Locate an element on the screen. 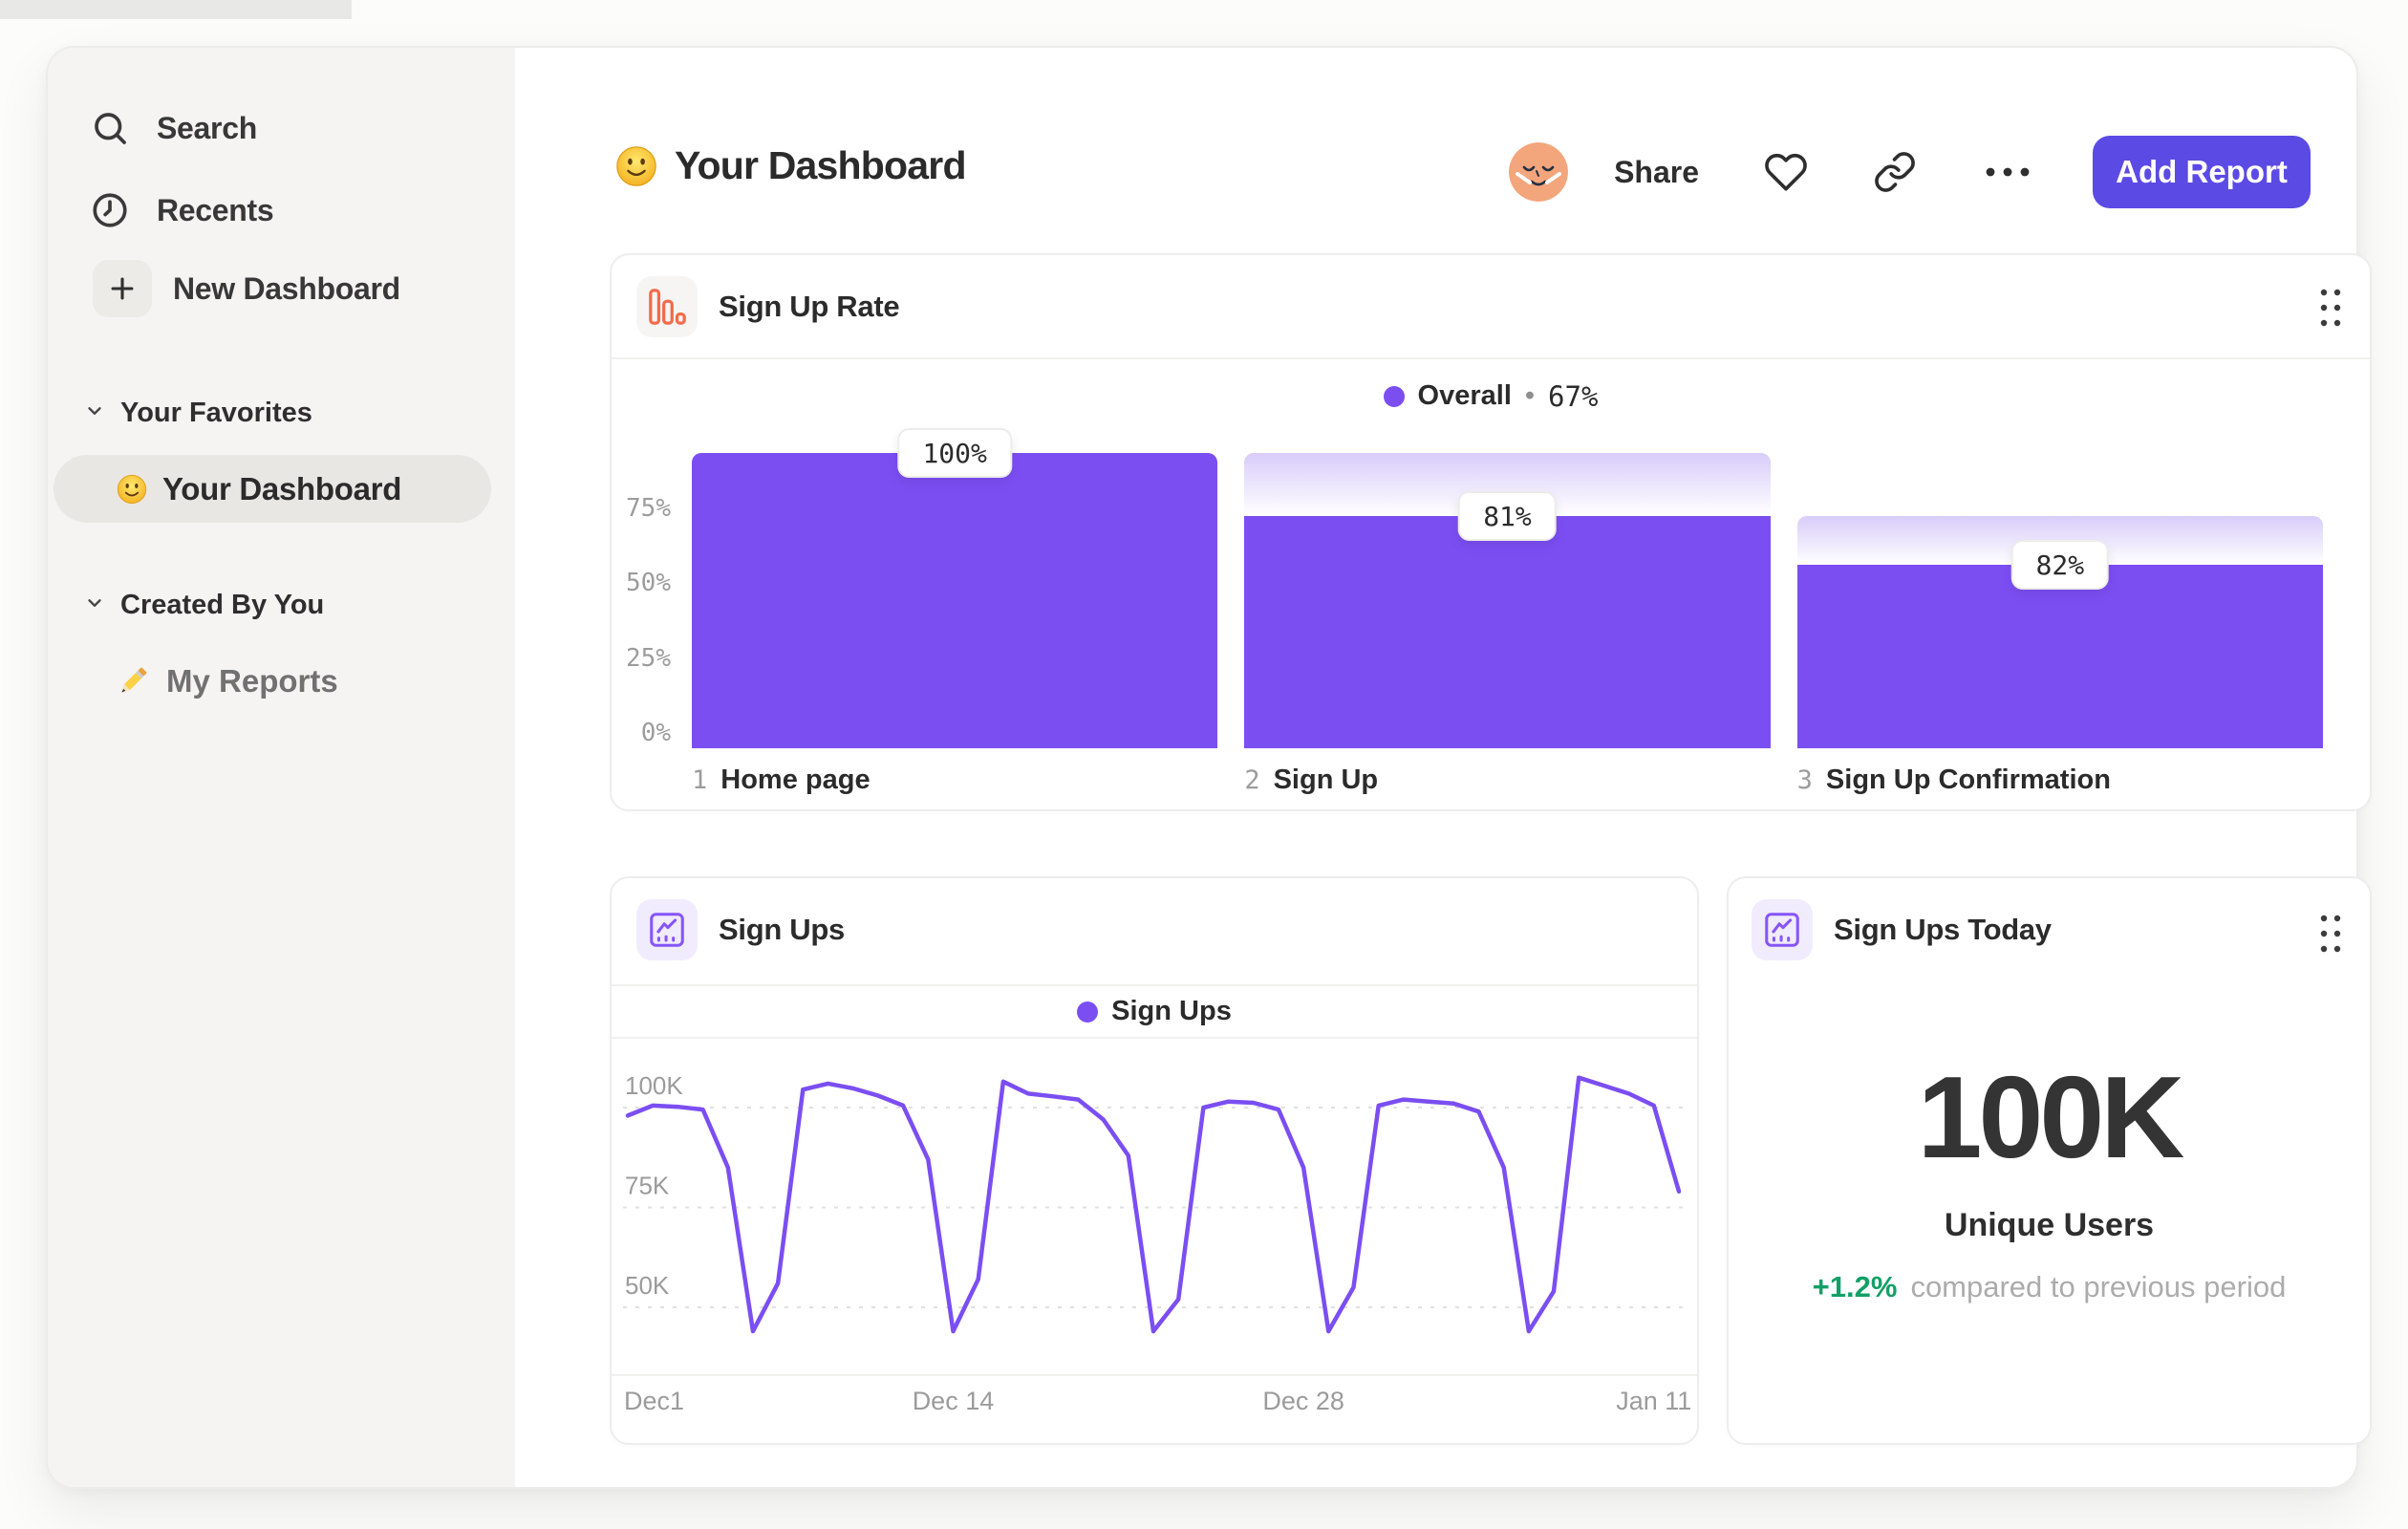 This screenshot has height=1529, width=2408. sidebar-item-search: Search is located at coordinates (173, 128).